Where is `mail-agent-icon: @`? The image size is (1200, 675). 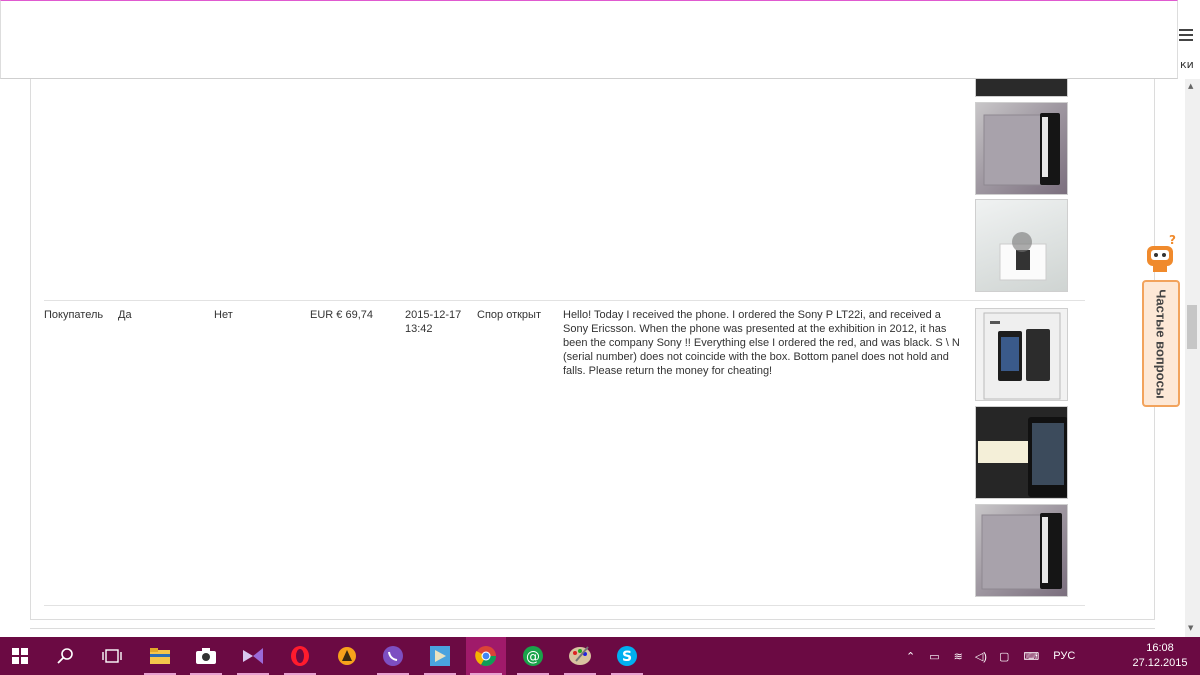
mail-agent-icon: @ is located at coordinates (533, 656).